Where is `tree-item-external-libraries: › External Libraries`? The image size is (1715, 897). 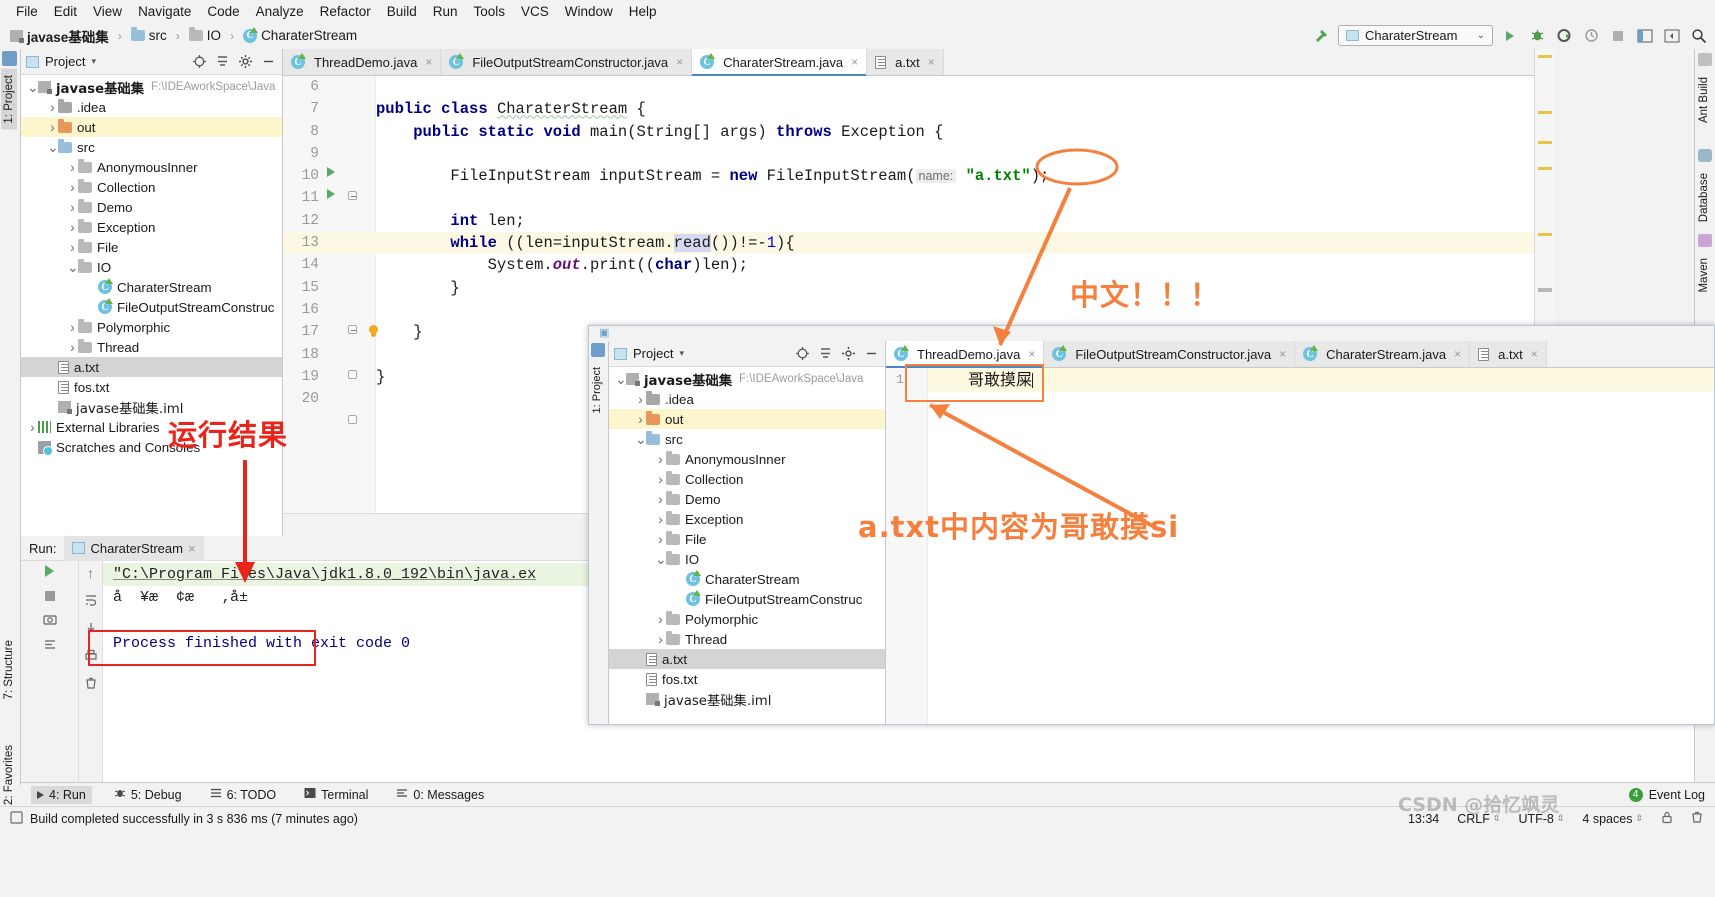 tree-item-external-libraries: › External Libraries is located at coordinates (151, 427).